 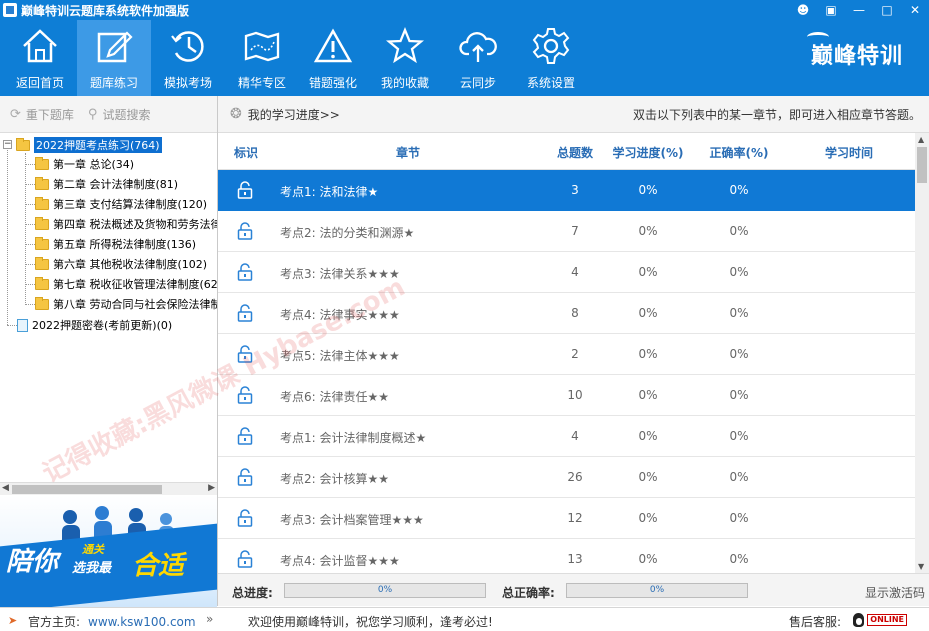 I want to click on brand-logo: 巅峰特训, so click(x=854, y=51).